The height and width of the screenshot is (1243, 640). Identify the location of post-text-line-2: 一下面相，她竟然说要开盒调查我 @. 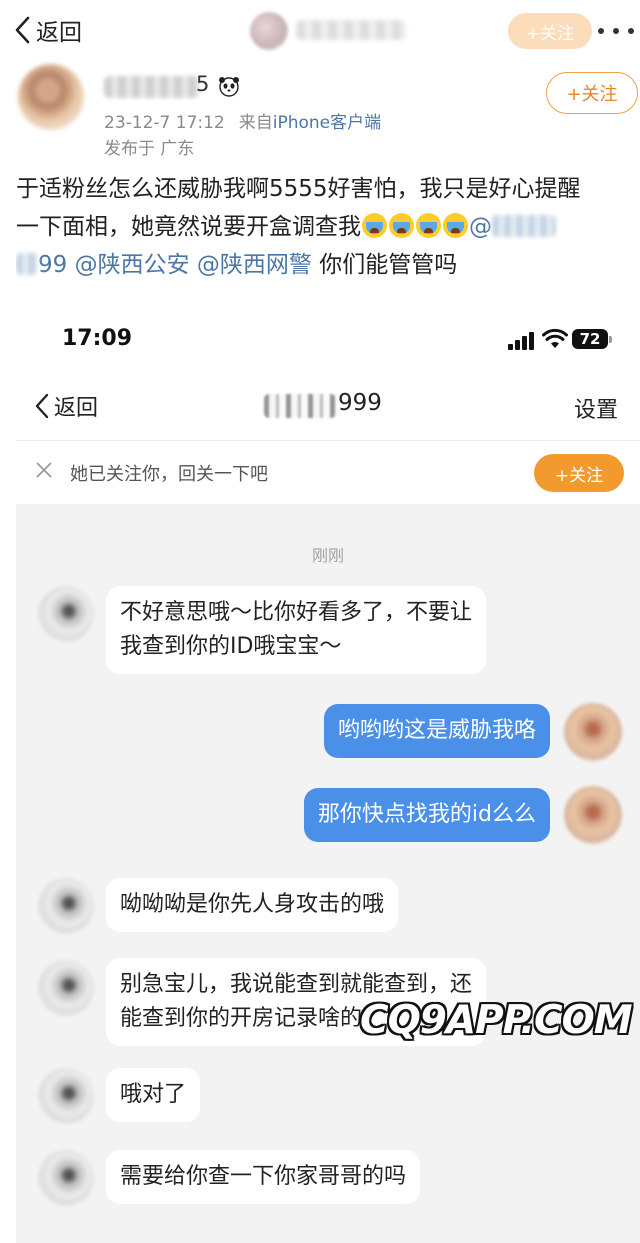
(326, 227).